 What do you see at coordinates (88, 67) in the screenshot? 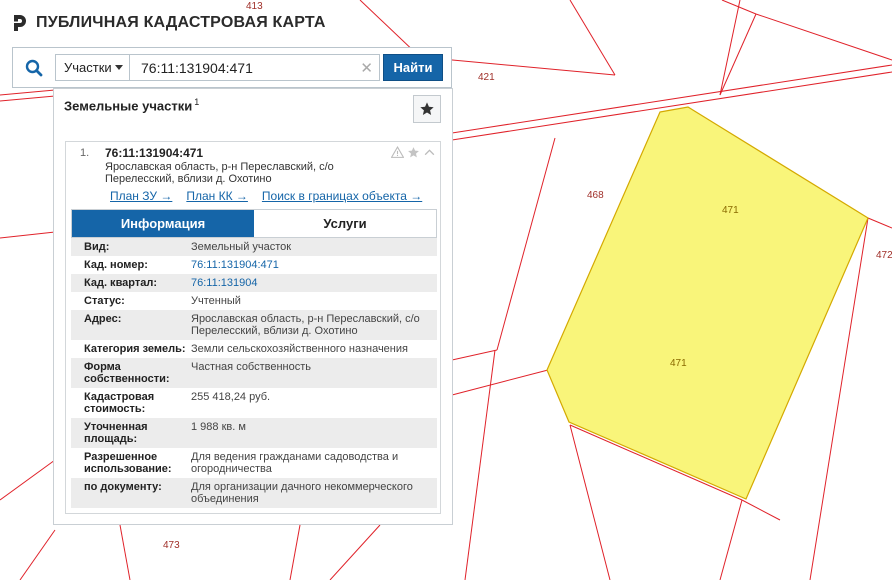
I see `search-type-value: Участки` at bounding box center [88, 67].